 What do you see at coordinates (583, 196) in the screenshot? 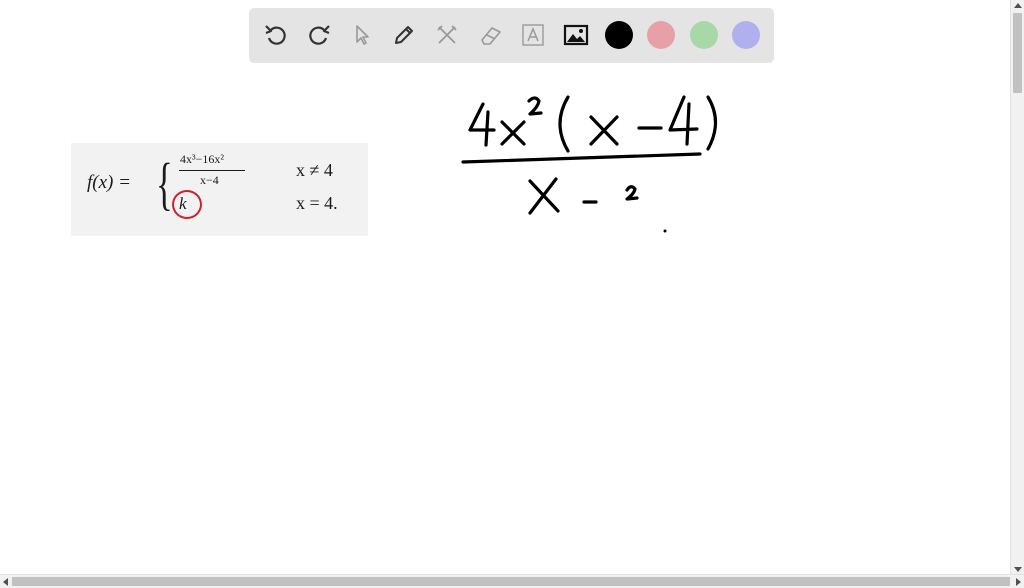
I see `handwritten-denominator` at bounding box center [583, 196].